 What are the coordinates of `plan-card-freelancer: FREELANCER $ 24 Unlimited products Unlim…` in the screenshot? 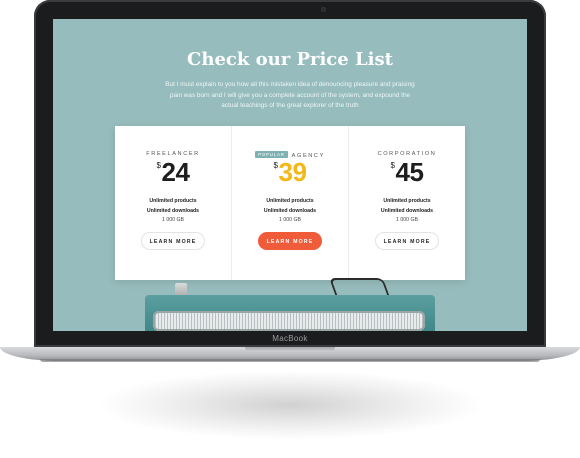 It's located at (173, 203).